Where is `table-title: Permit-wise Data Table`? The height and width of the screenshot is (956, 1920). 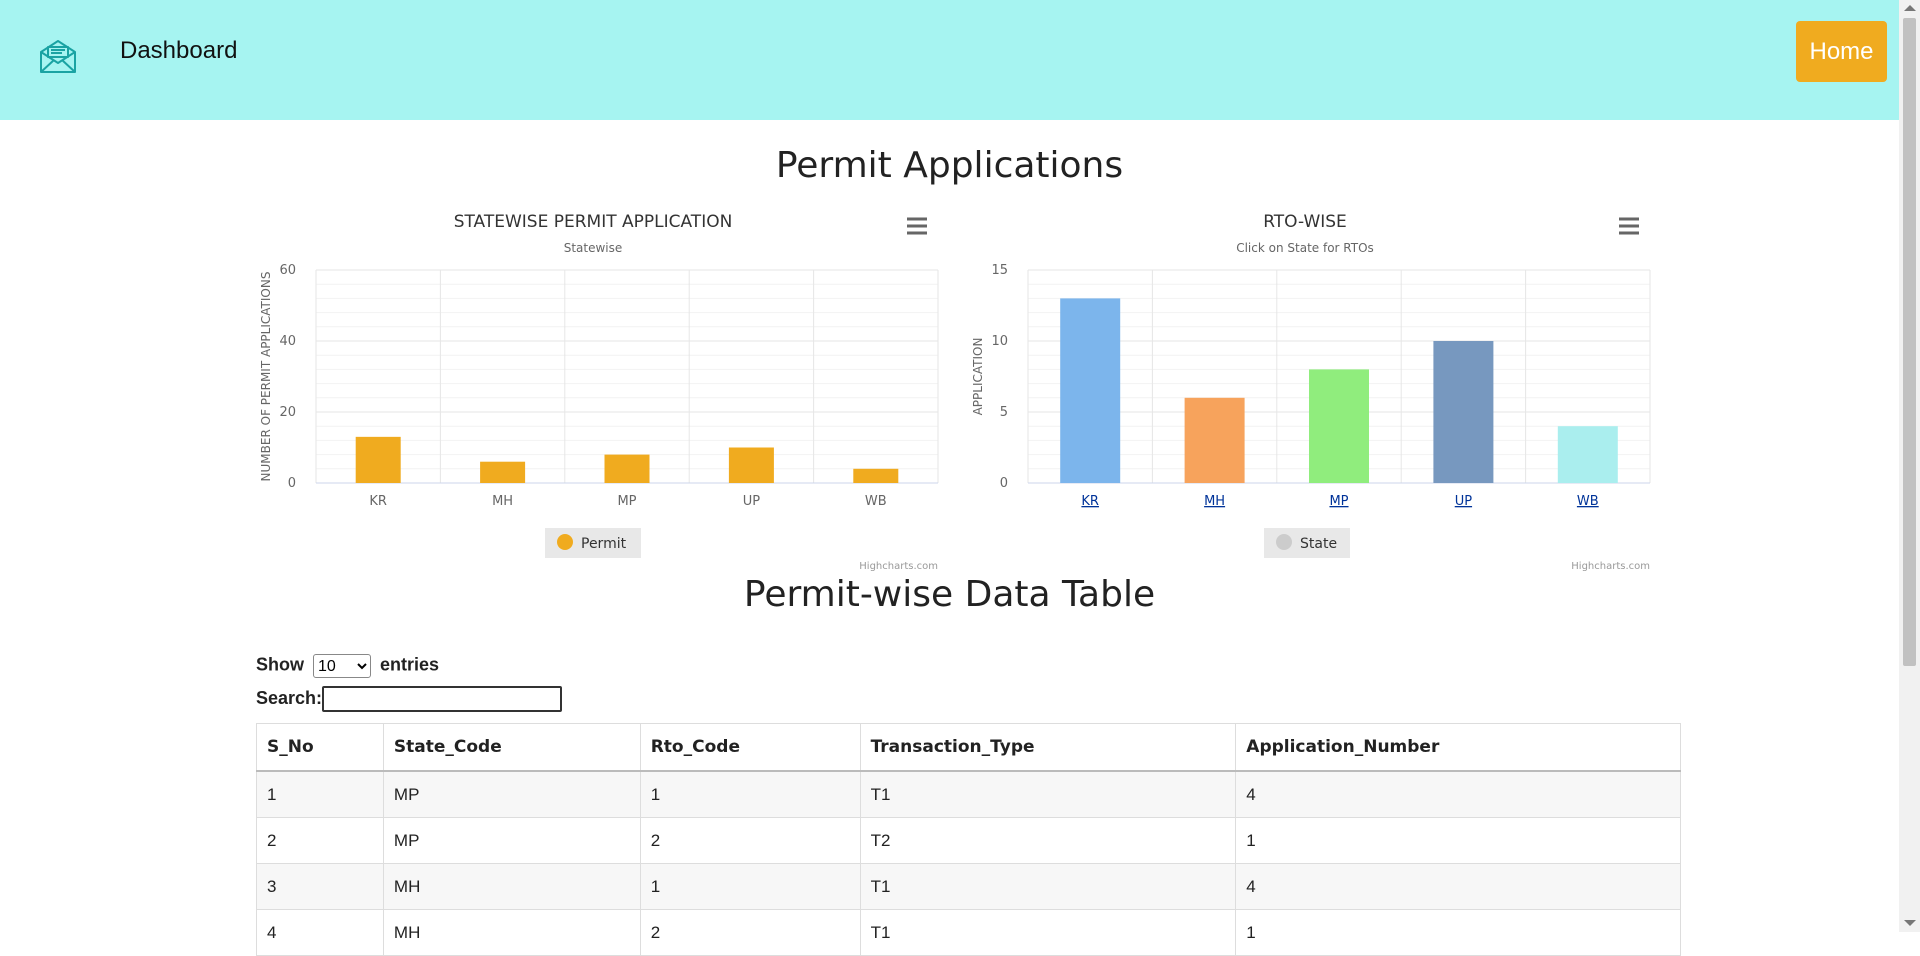 table-title: Permit-wise Data Table is located at coordinates (949, 594).